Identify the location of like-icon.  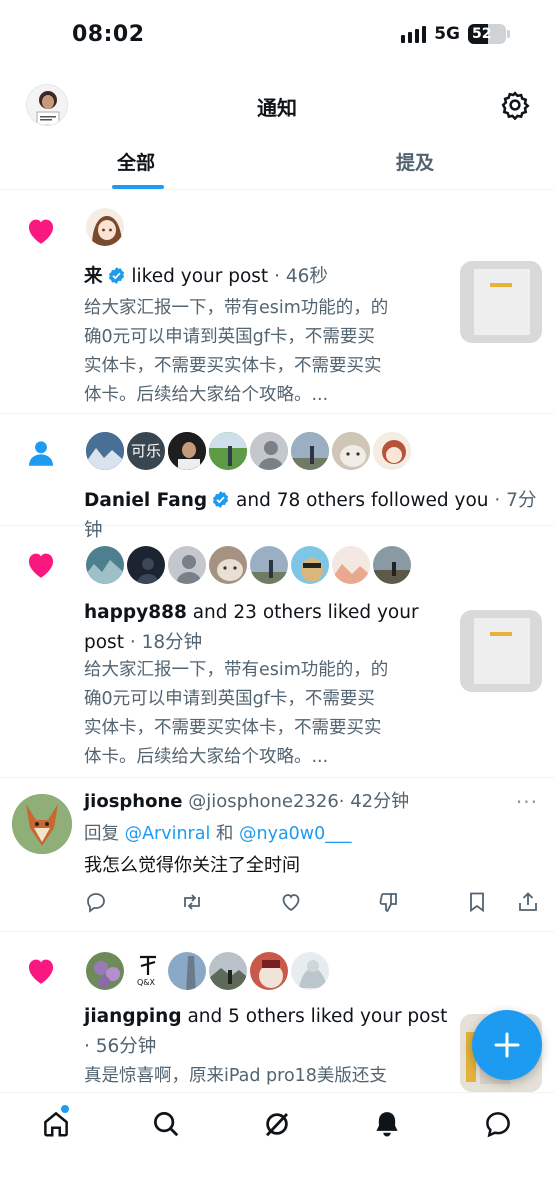
(291, 902).